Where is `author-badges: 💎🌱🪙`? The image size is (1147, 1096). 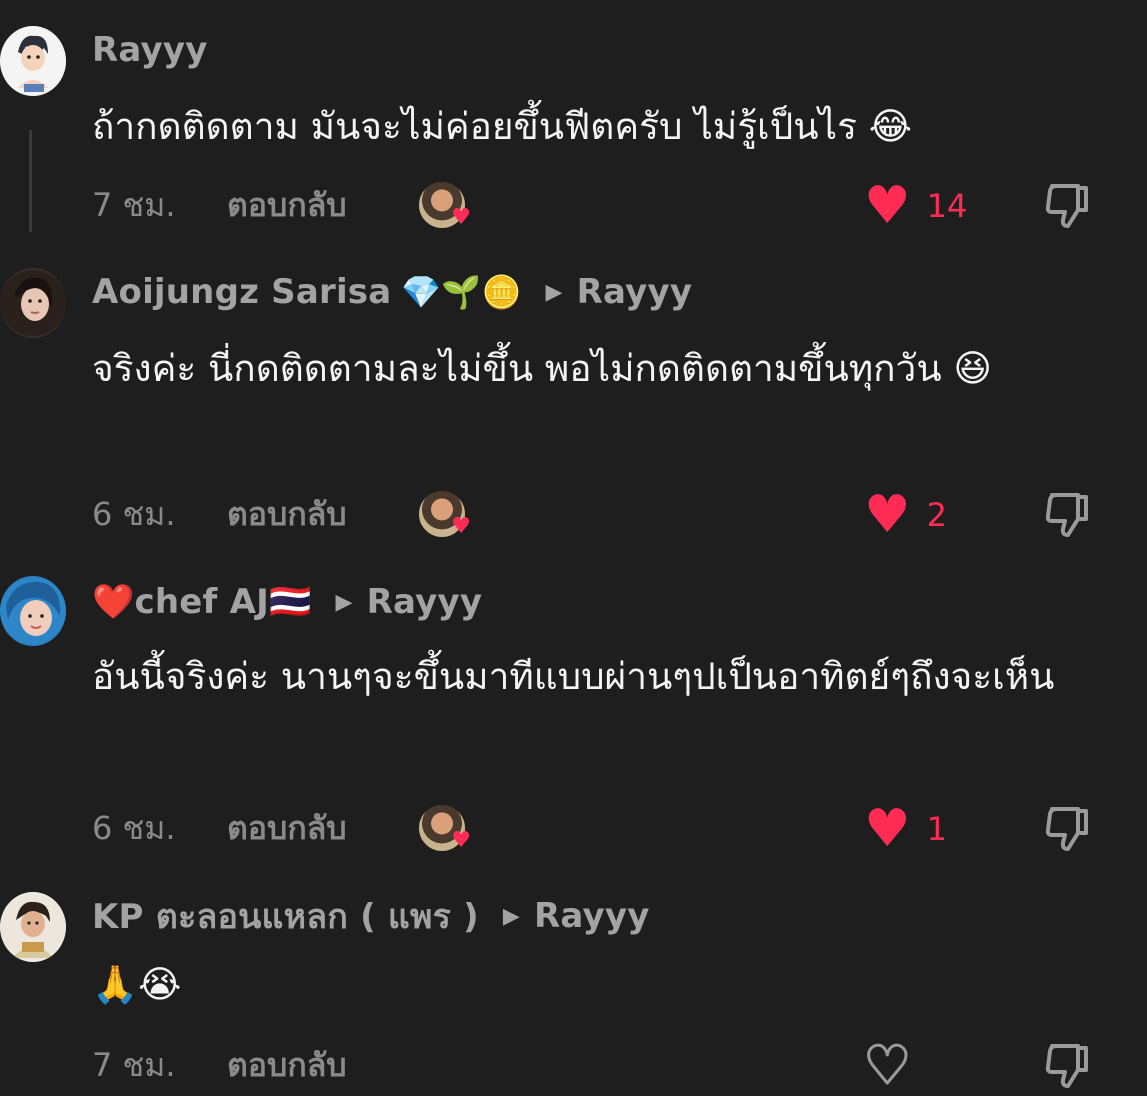
author-badges: 💎🌱🪙 is located at coordinates (461, 292).